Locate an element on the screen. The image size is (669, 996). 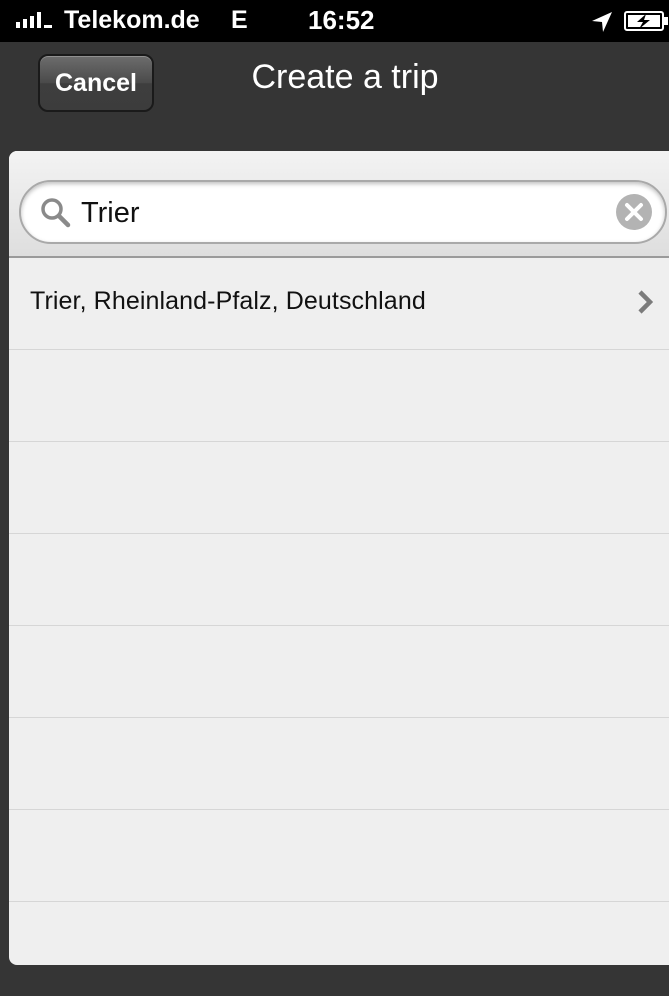
result-row: Trier, Rheinland-Pfalz, Deutschland is located at coordinates (339, 304).